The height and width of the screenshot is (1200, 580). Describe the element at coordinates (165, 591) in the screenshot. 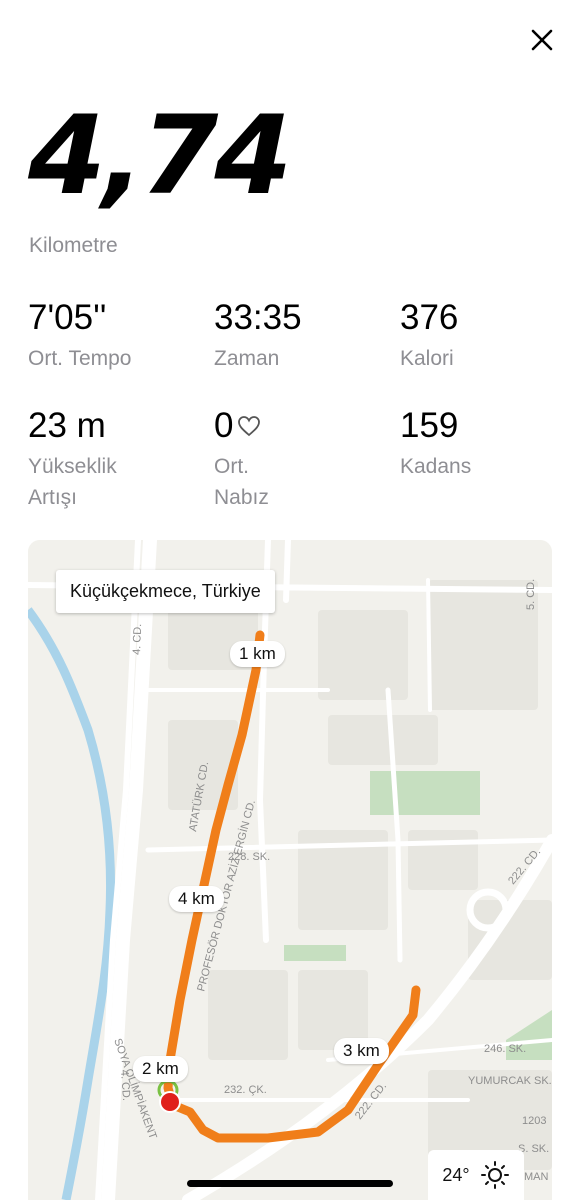

I see `location-label: Küçükçekmece, Türkiye` at that location.